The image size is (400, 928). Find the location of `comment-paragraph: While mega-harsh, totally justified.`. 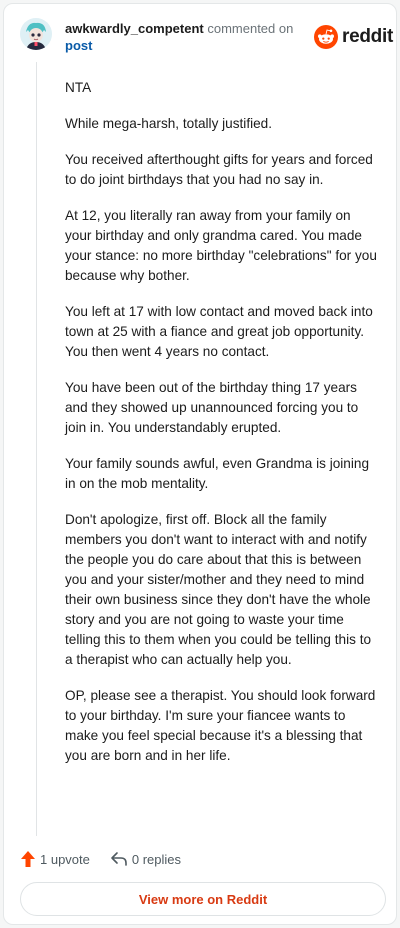

comment-paragraph: While mega-harsh, totally justified. is located at coordinates (169, 123).